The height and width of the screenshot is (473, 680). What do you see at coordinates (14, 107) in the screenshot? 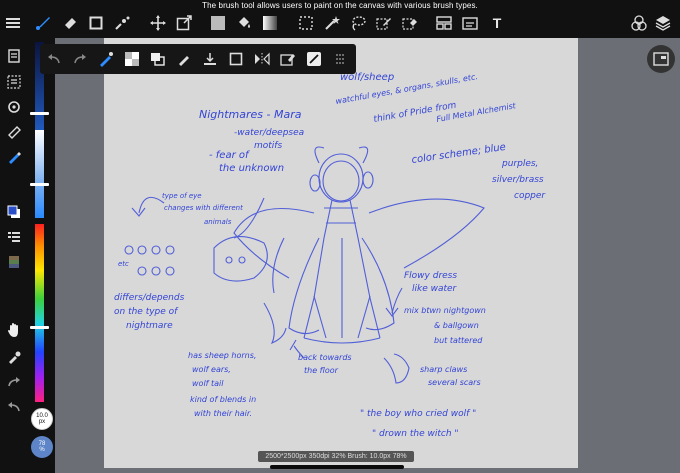
I see `rotate-icon` at bounding box center [14, 107].